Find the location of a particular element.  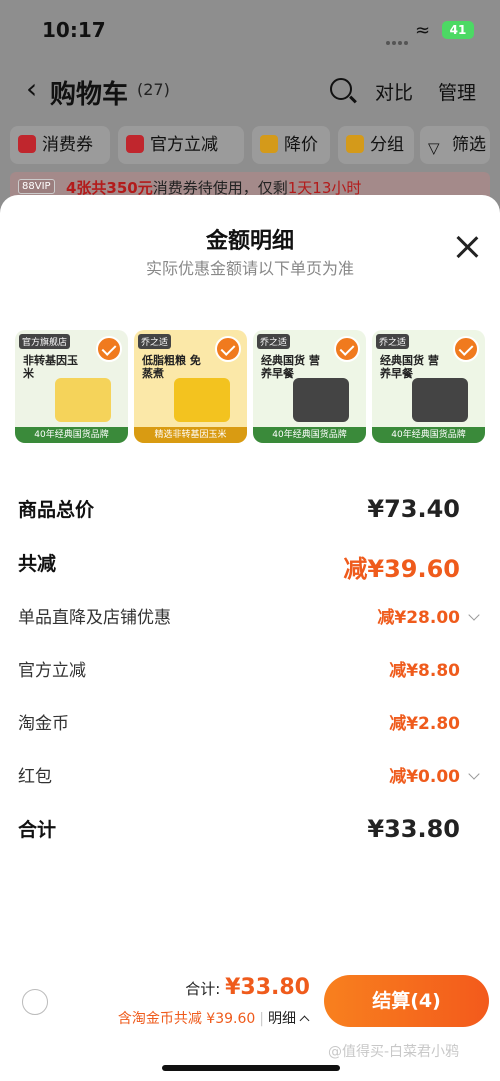

filter-icon: ▽ is located at coordinates (434, 148).